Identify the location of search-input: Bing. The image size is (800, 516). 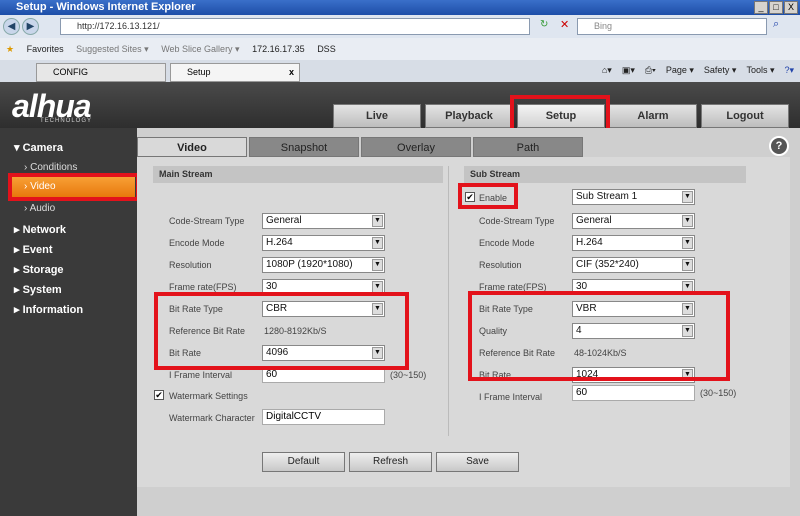
(672, 26).